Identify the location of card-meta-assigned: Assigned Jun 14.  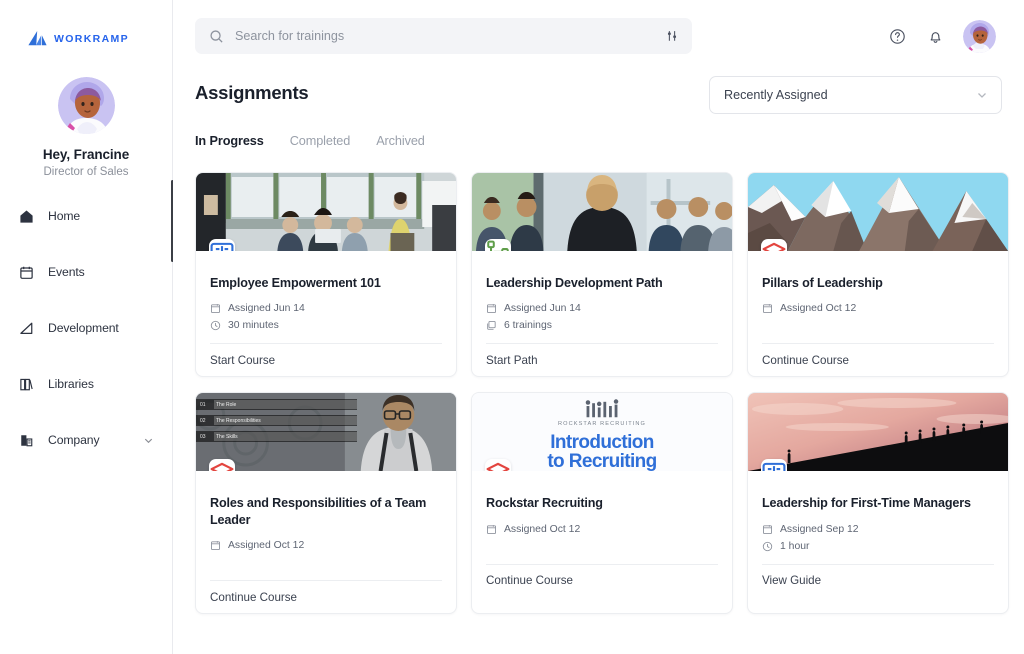
(326, 308).